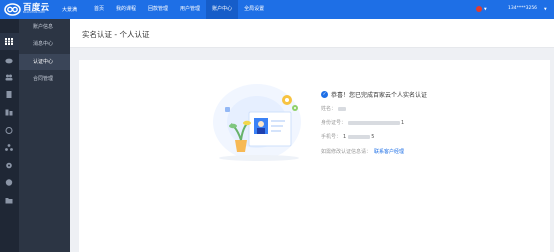 This screenshot has height=252, width=554. Describe the element at coordinates (9, 182) in the screenshot. I see `coin-icon` at that location.